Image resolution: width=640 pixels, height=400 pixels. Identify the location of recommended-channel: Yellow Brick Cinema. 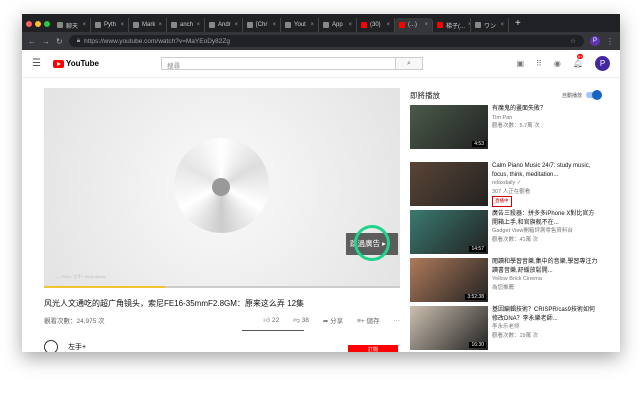
(517, 279).